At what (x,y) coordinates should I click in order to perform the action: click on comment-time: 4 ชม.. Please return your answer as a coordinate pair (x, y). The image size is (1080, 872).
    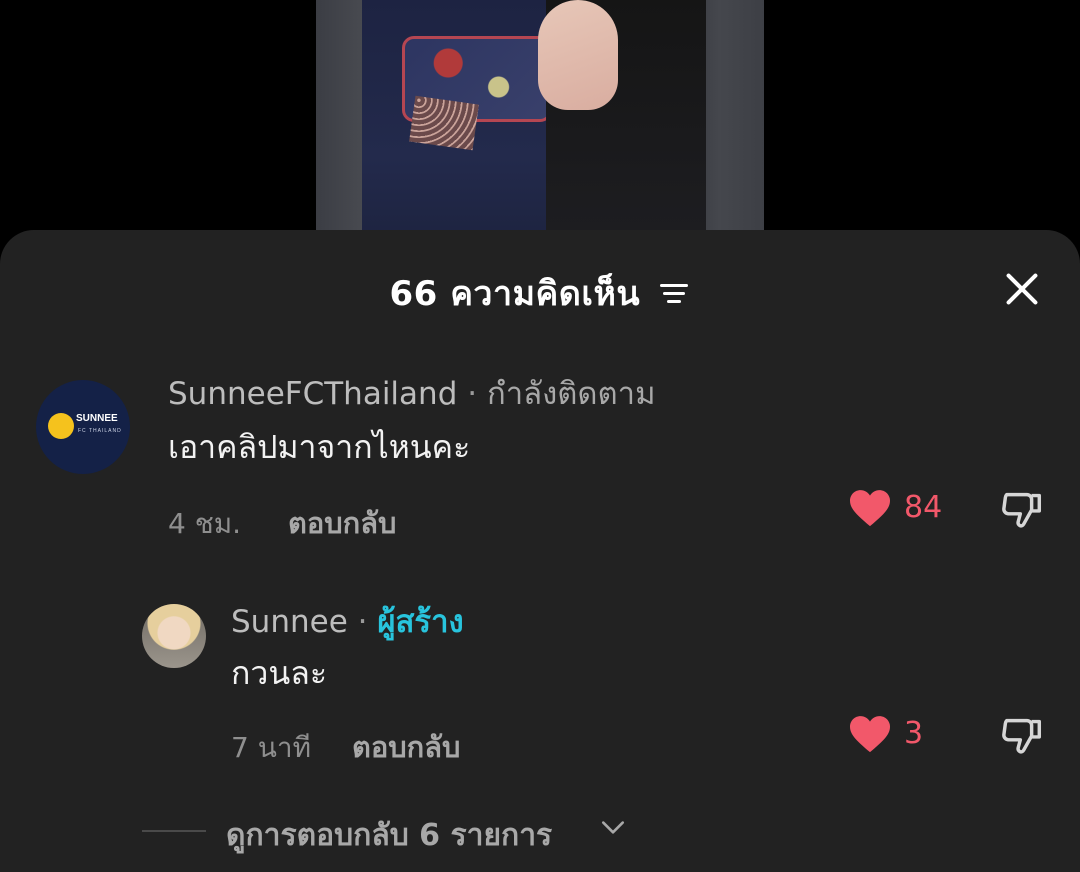
    Looking at the image, I should click on (205, 523).